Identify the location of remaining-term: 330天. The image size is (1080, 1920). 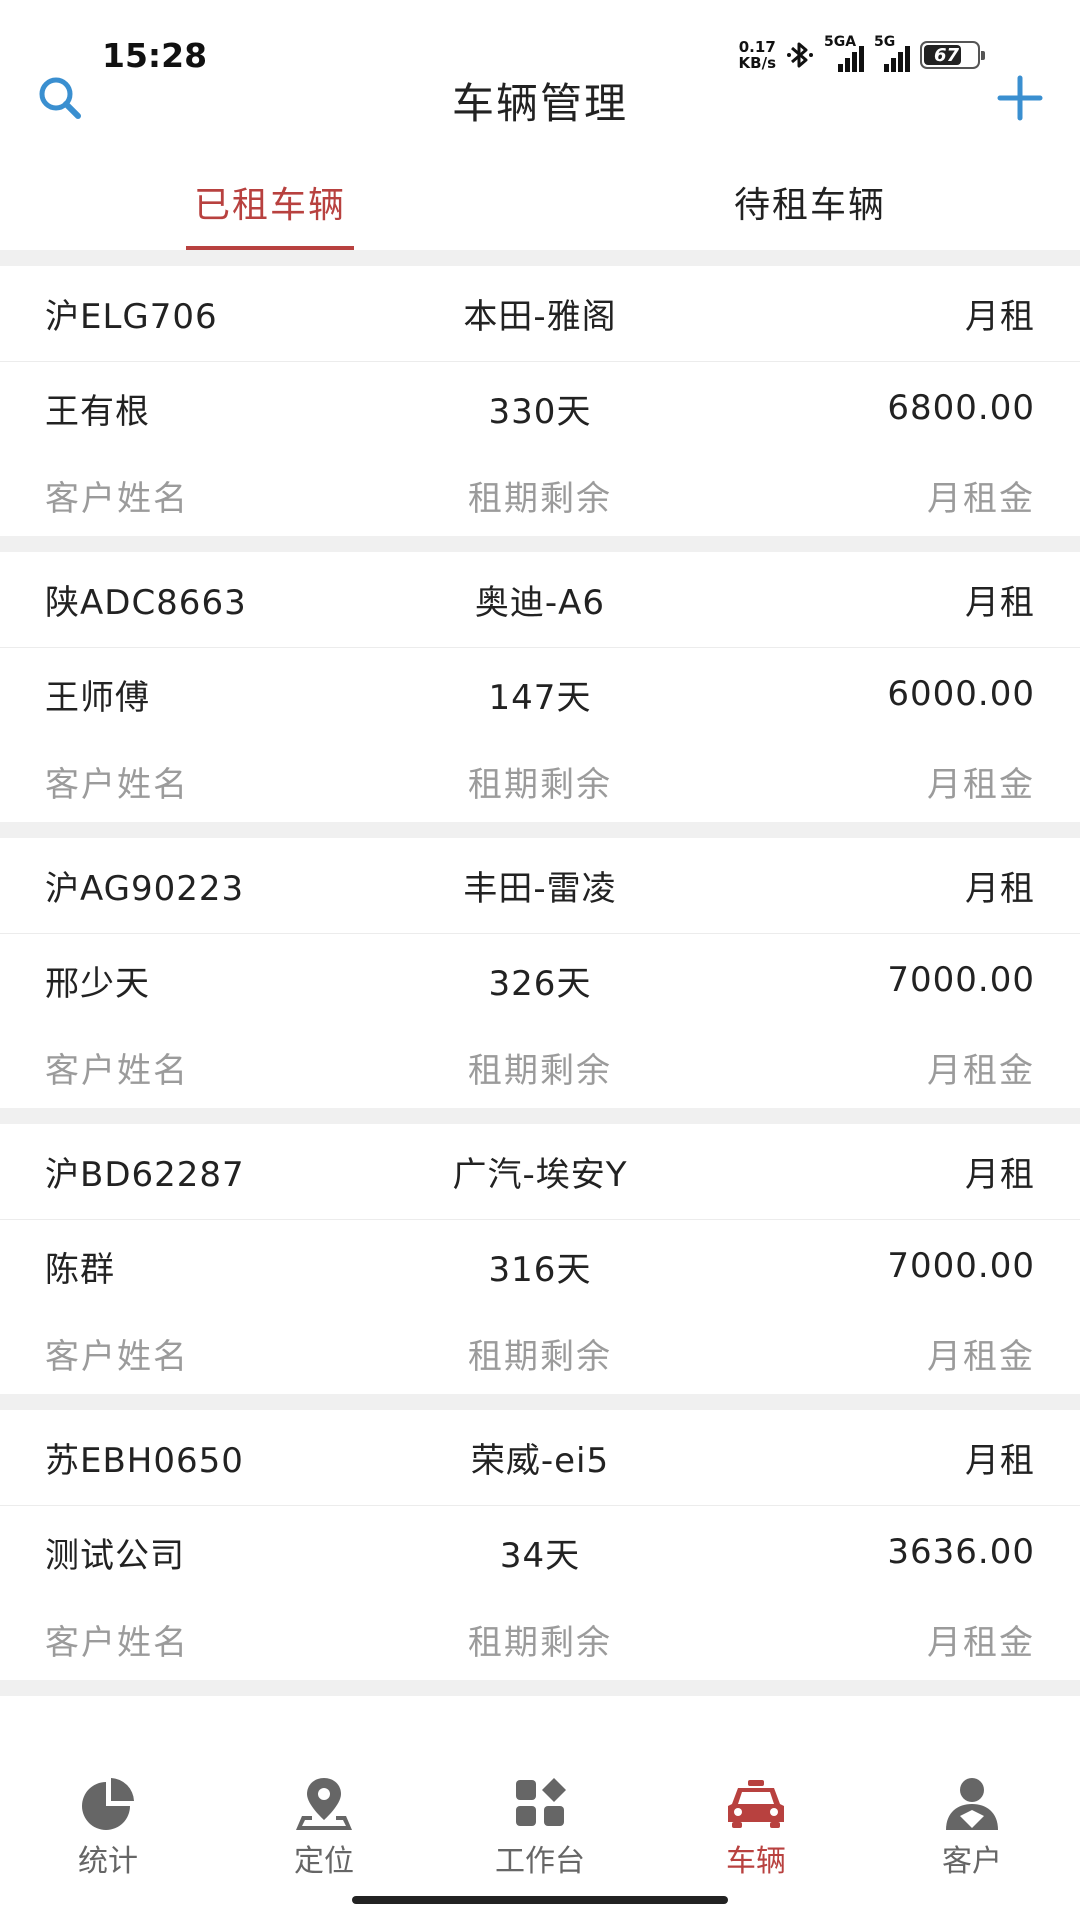
(540, 411).